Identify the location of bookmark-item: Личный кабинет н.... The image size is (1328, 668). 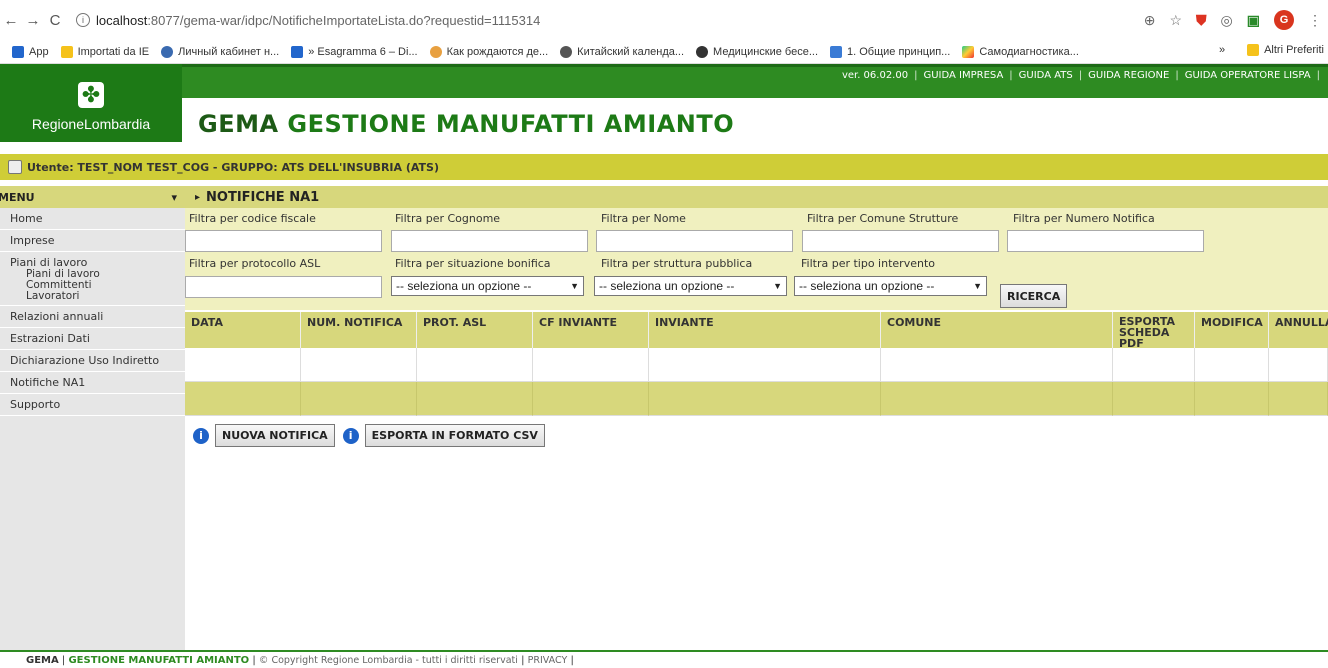
(220, 51).